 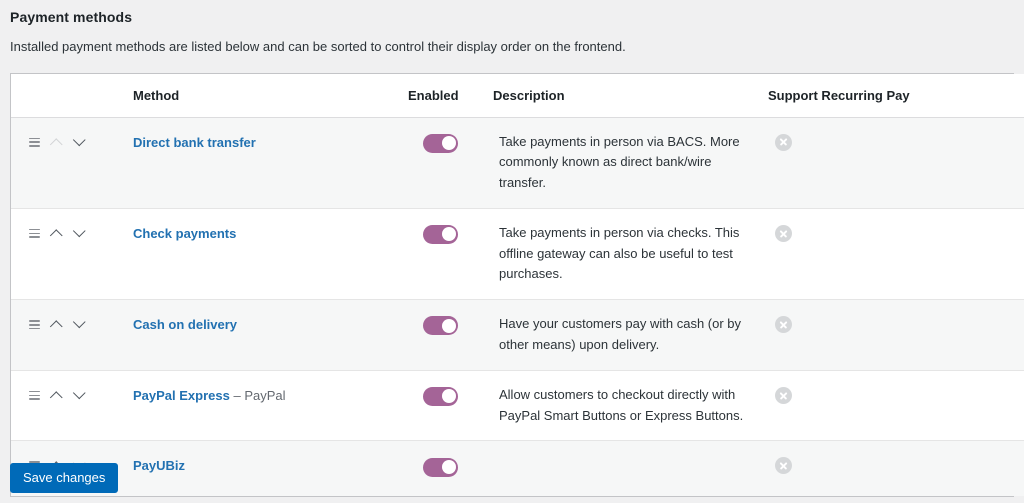 What do you see at coordinates (260, 95) in the screenshot?
I see `column-header-method: Method` at bounding box center [260, 95].